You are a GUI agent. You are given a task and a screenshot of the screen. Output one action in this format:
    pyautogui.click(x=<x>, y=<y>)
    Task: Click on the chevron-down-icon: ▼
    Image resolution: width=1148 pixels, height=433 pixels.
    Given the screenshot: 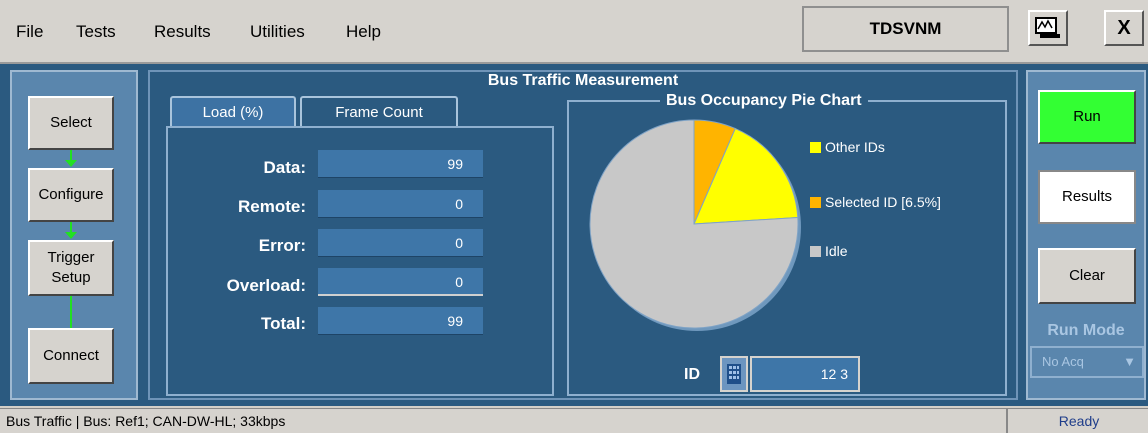 What is the action you would take?
    pyautogui.click(x=1129, y=361)
    